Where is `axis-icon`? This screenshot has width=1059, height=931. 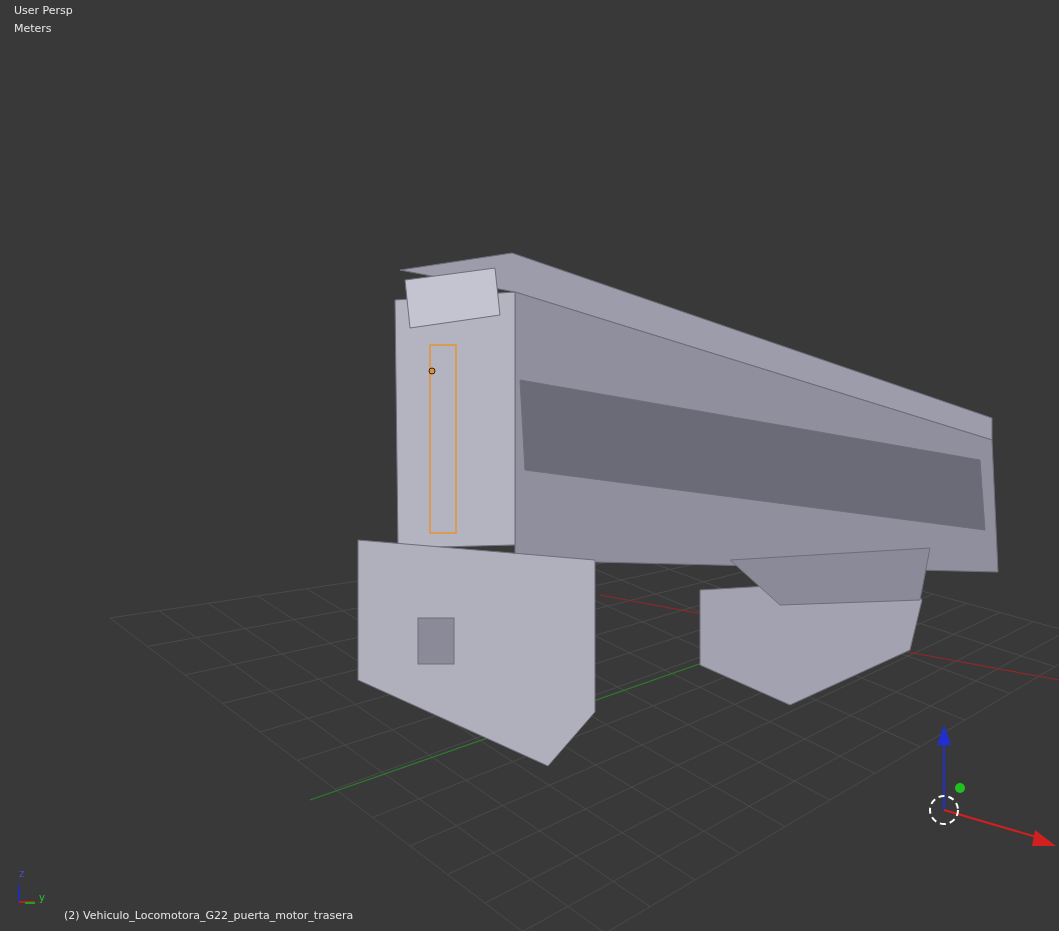
axis-icon is located at coordinates (27, 894).